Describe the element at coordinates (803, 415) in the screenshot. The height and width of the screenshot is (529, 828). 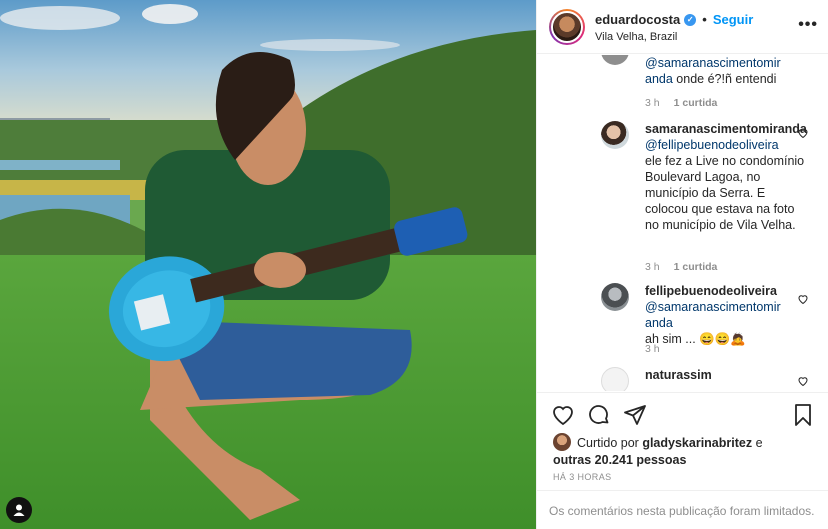
I see `bookmark-icon` at that location.